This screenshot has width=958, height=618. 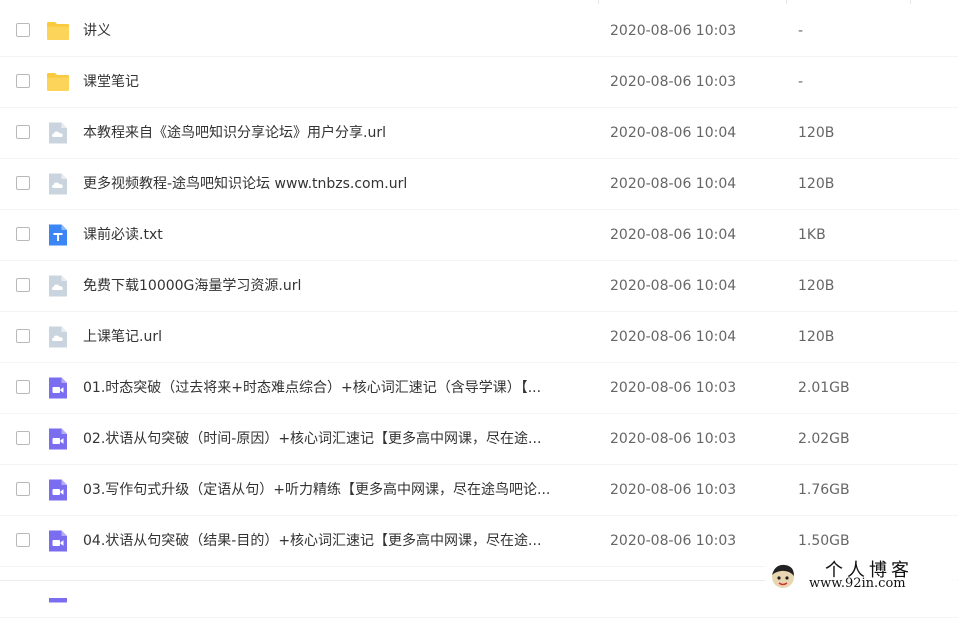 I want to click on file-size: 1.76GB, so click(x=824, y=490).